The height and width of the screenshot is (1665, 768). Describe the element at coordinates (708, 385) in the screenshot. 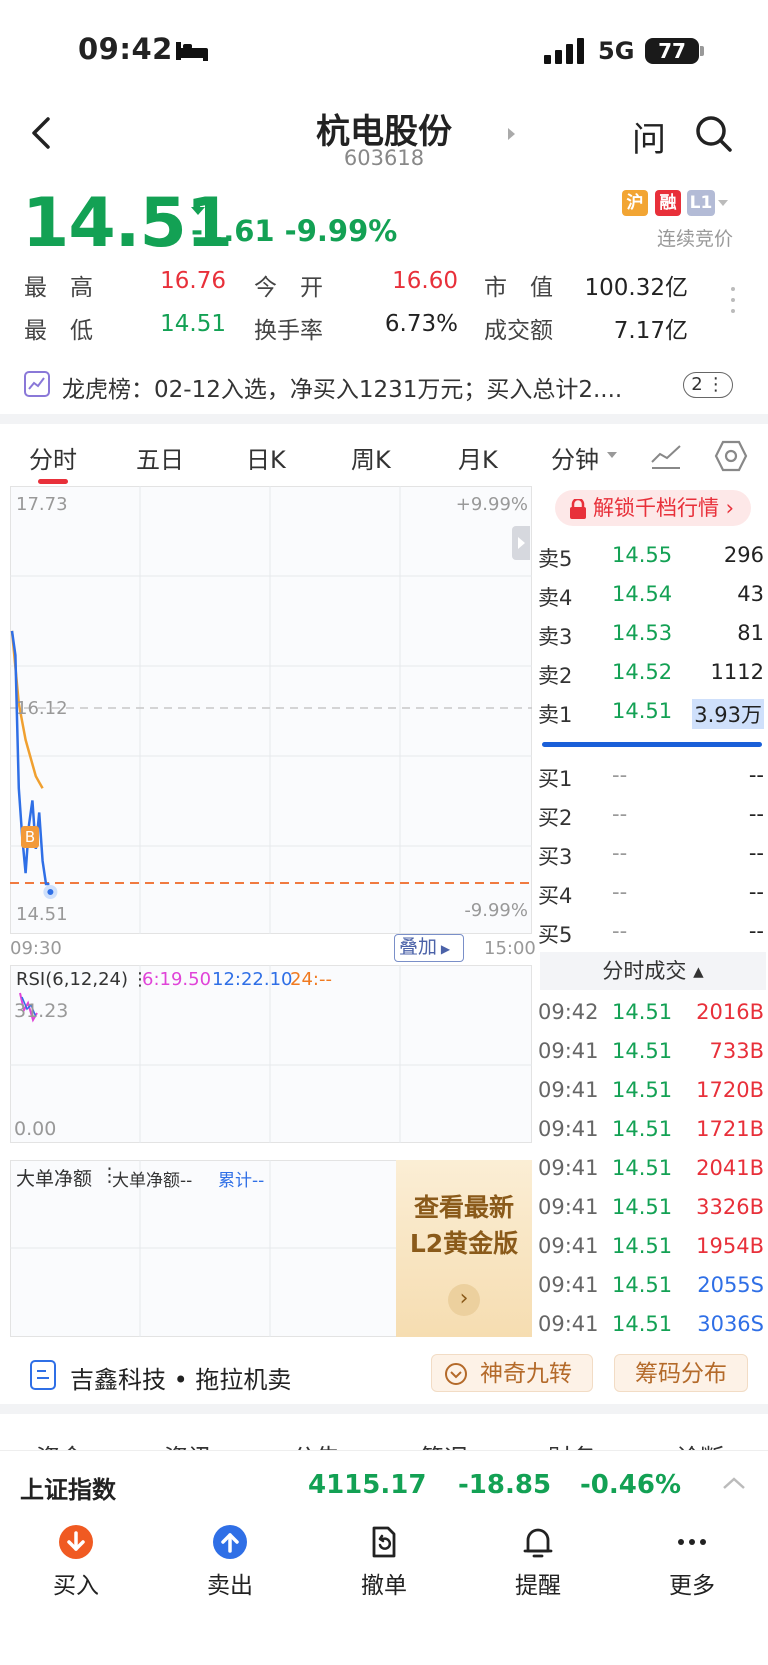

I see `dragon-tiger-count: 2 ⋮` at that location.